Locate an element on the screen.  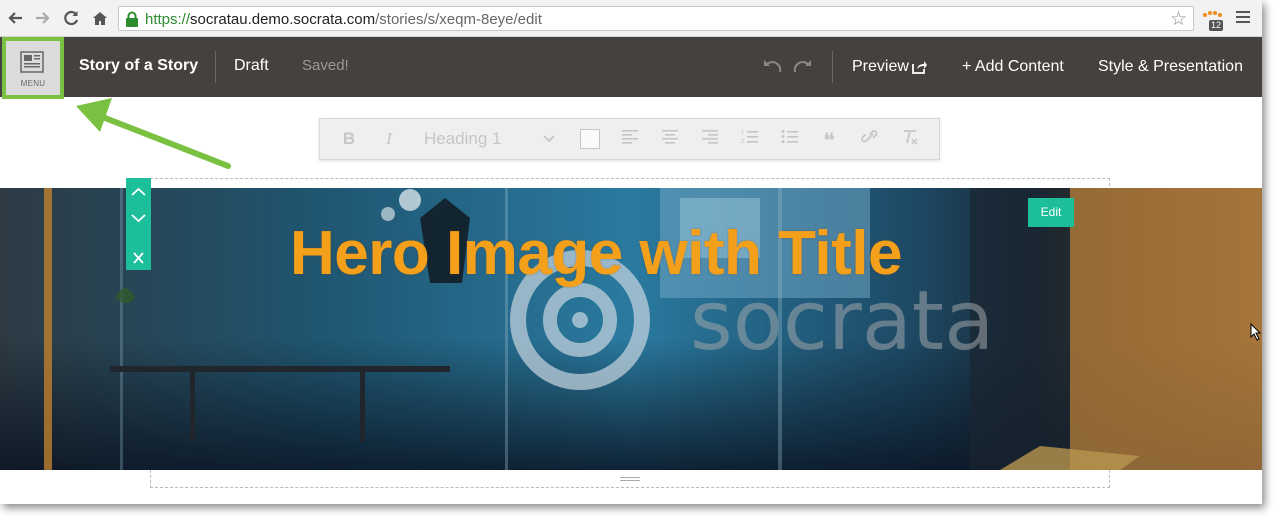
back-icon is located at coordinates (16, 18).